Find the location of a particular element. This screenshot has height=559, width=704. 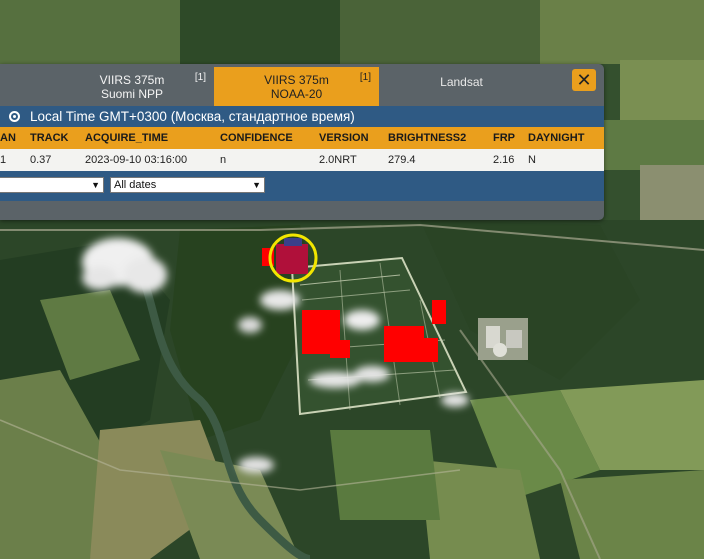

close-button: ✕ is located at coordinates (584, 80).